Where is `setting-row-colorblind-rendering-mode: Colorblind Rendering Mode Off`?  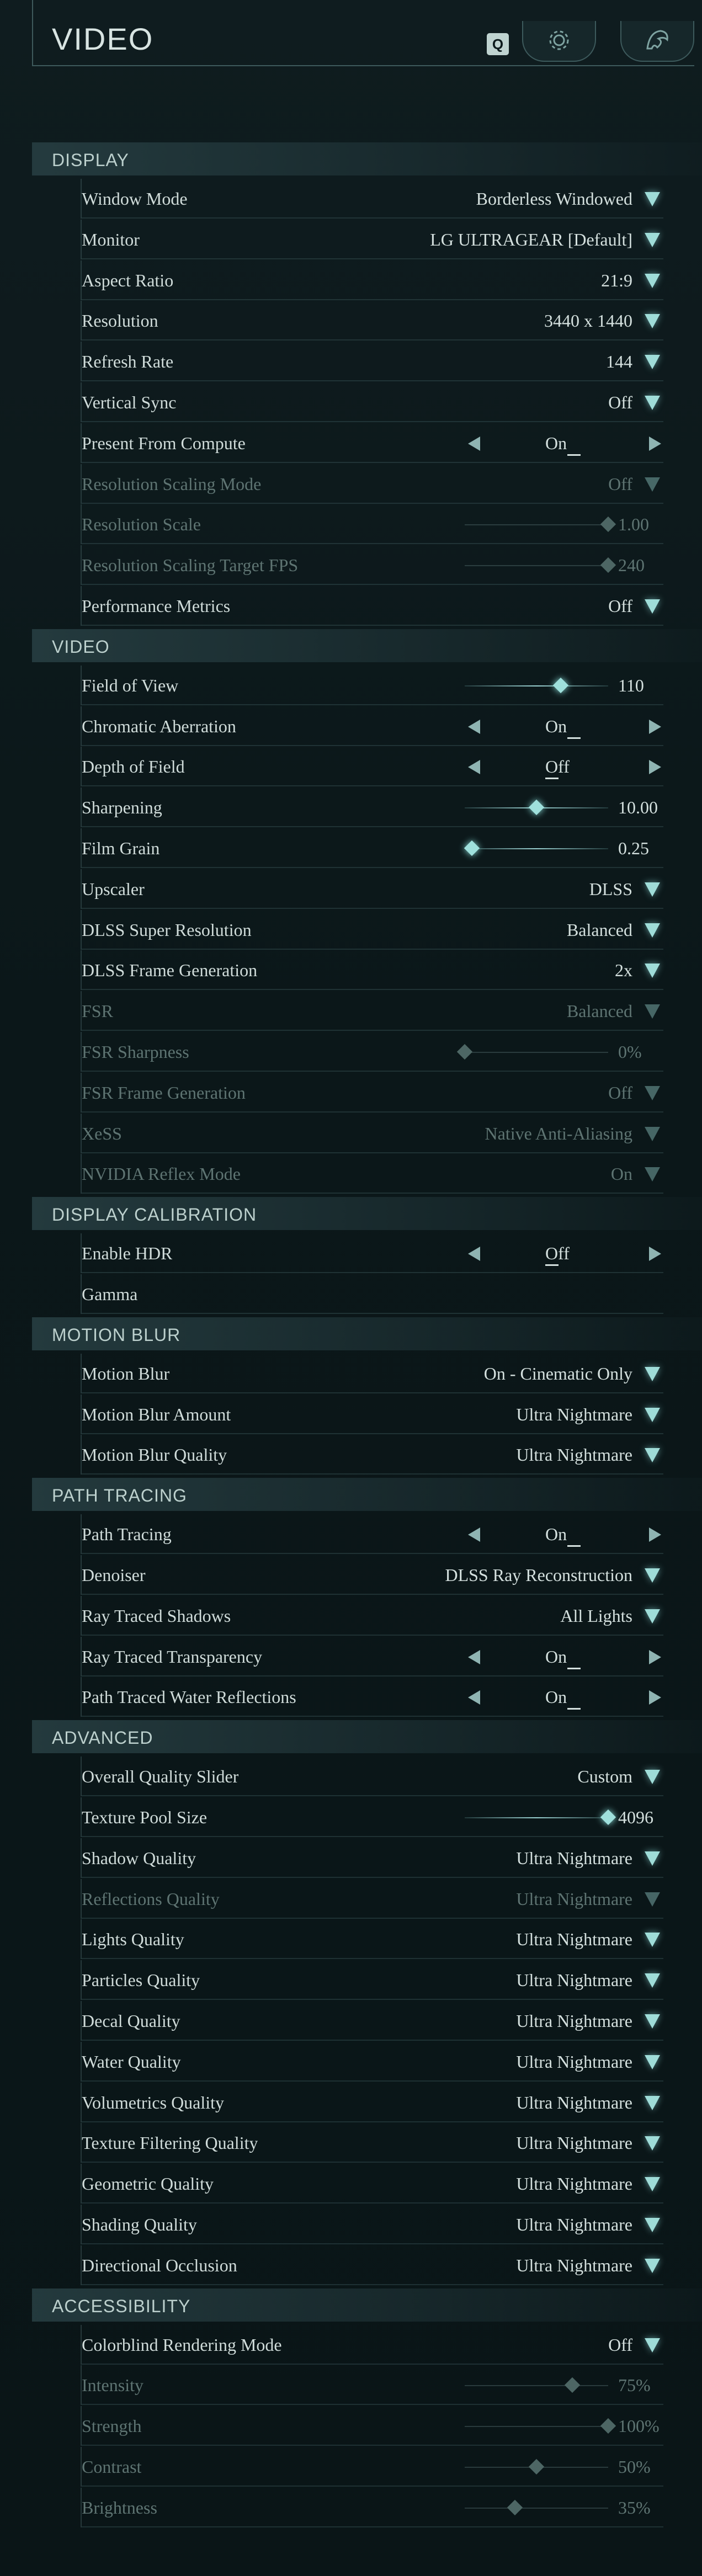
setting-row-colorblind-rendering-mode: Colorblind Rendering Mode Off is located at coordinates (372, 2344).